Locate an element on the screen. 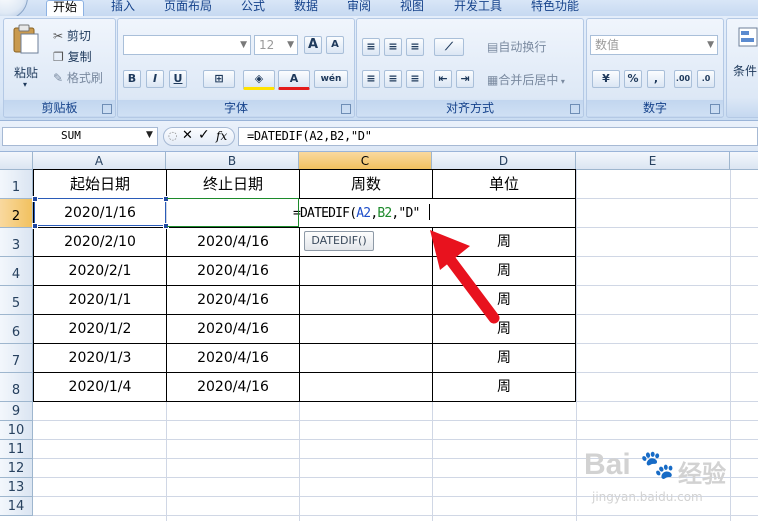 The width and height of the screenshot is (758, 521). cell-b7: 2020/4/16 is located at coordinates (233, 358).